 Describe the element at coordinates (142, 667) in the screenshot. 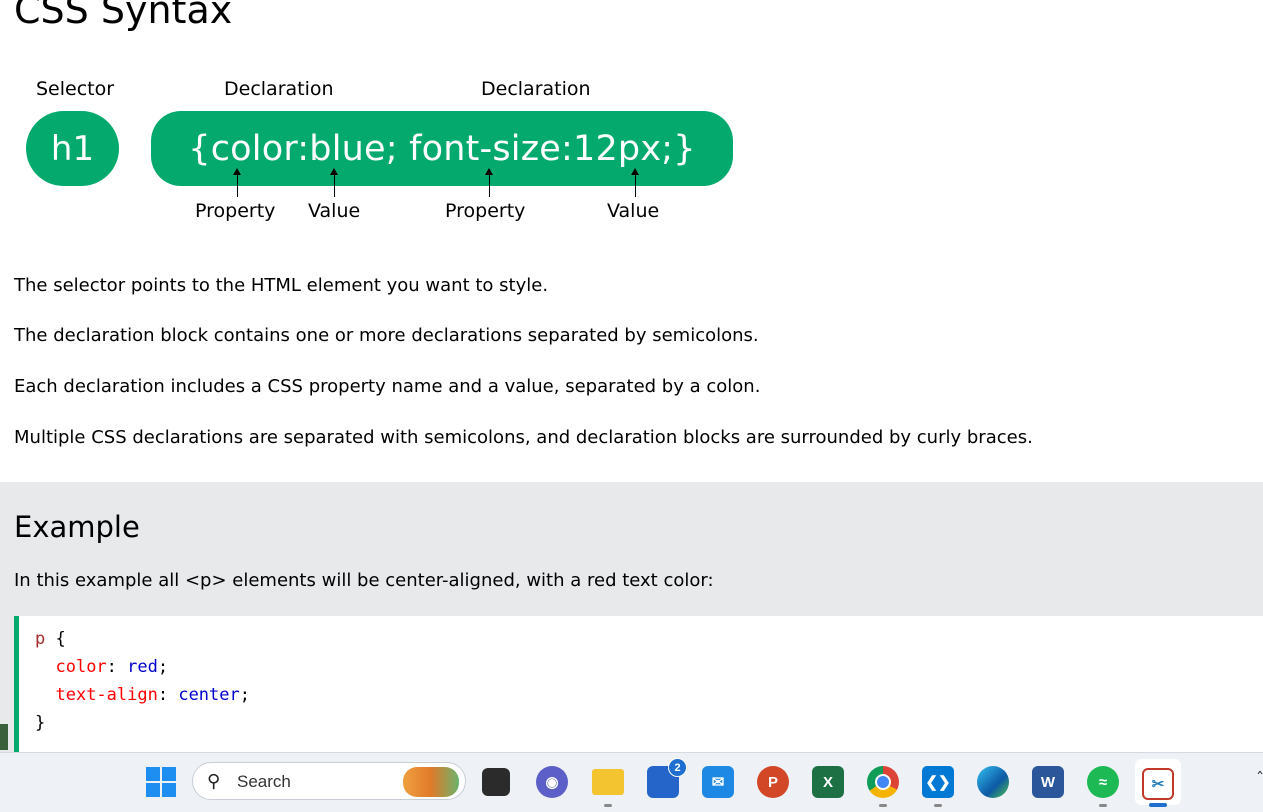

I see `code-value: red` at that location.